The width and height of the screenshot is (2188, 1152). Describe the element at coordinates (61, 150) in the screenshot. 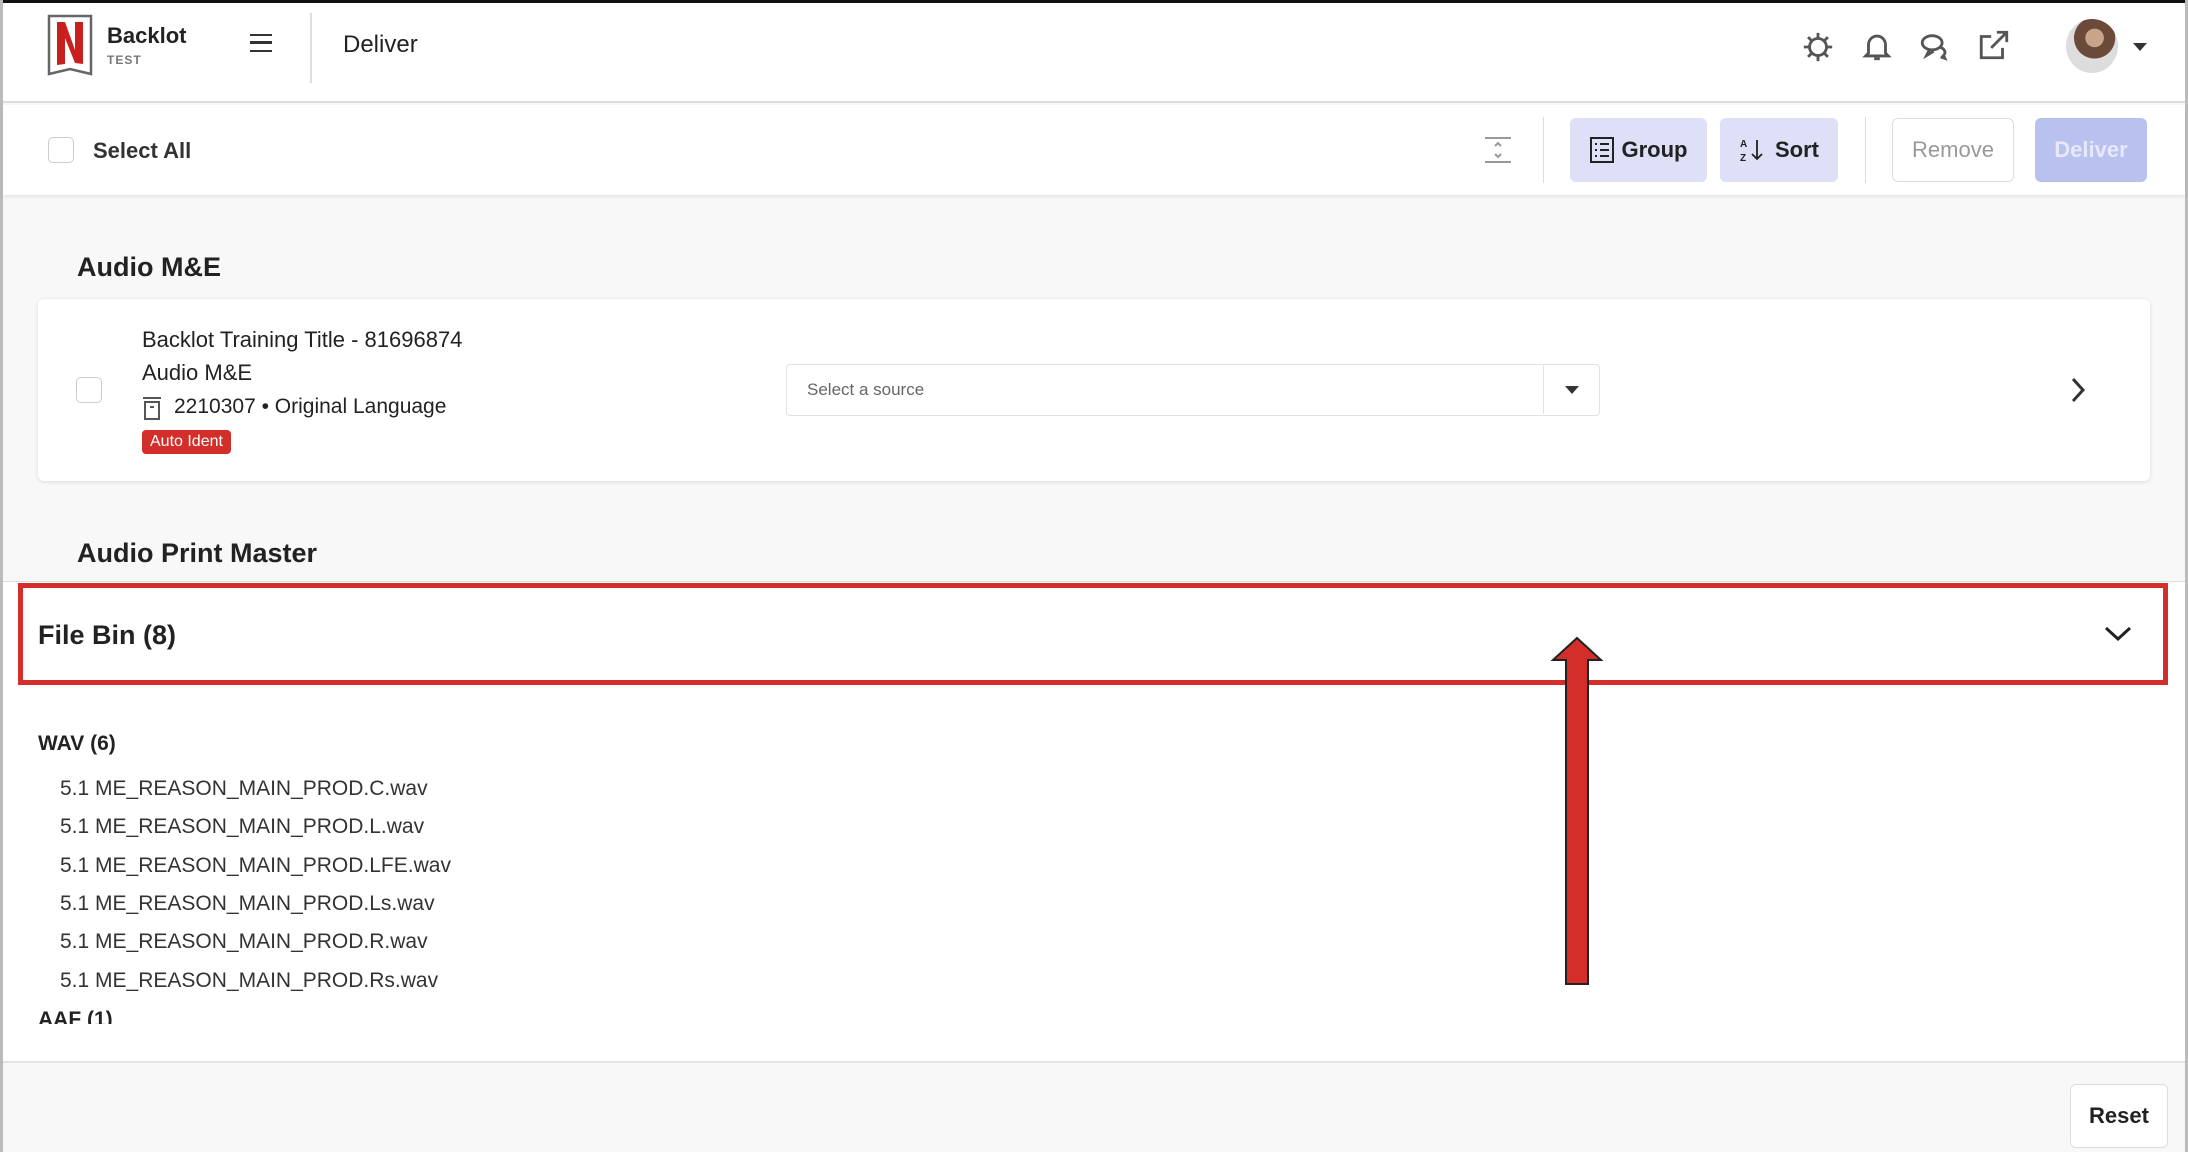

I see `select-all-checkbox` at that location.